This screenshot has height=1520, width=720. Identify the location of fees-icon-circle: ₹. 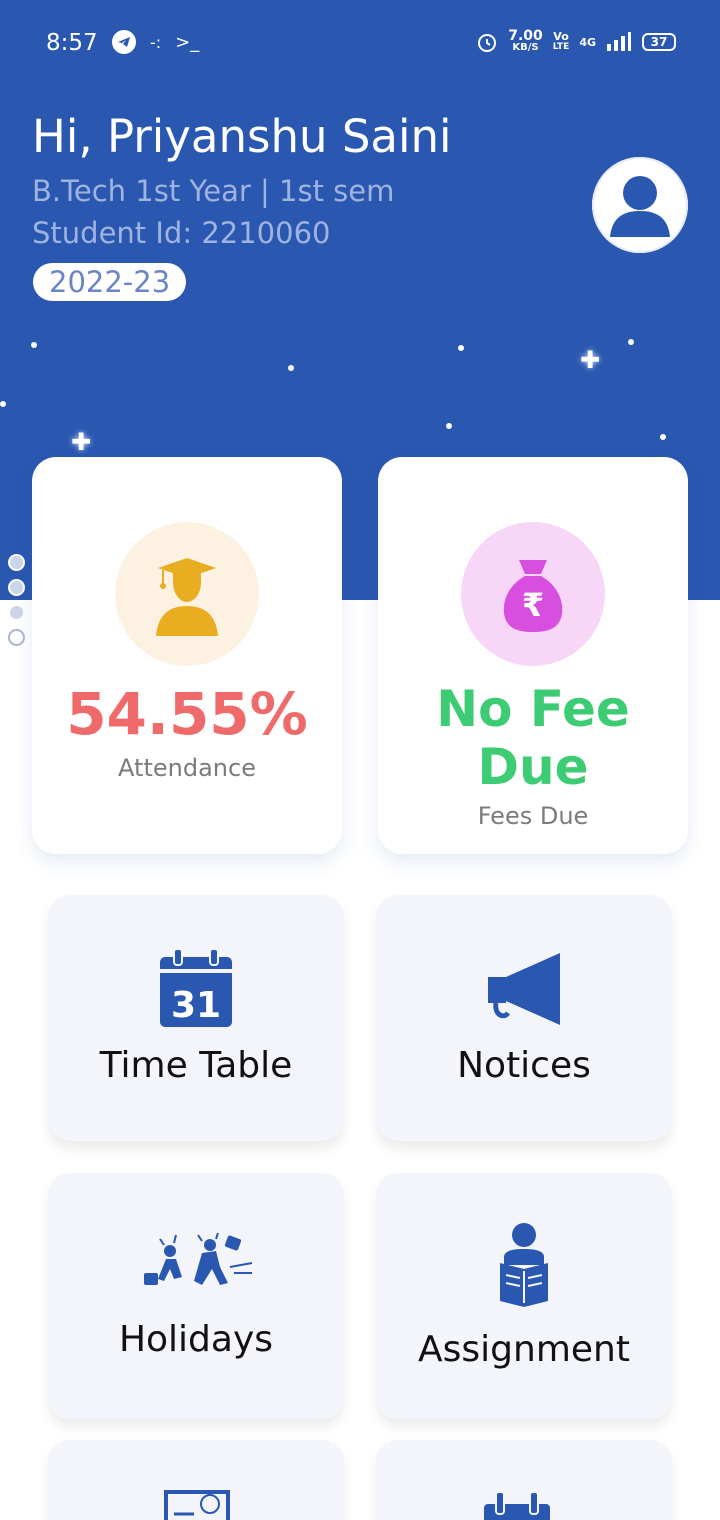
(533, 594).